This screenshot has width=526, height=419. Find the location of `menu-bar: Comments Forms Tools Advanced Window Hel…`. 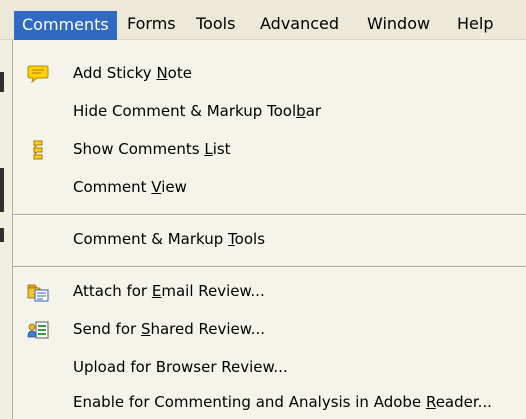

menu-bar: Comments Forms Tools Advanced Window Hel… is located at coordinates (263, 20).